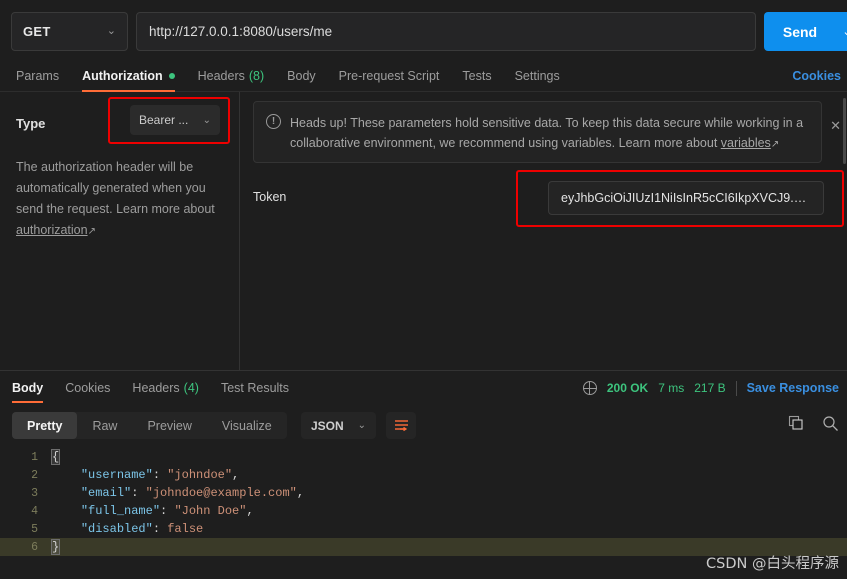 The height and width of the screenshot is (579, 847). I want to click on tab-pre-request-script-label: Pre-request Script, so click(389, 75).